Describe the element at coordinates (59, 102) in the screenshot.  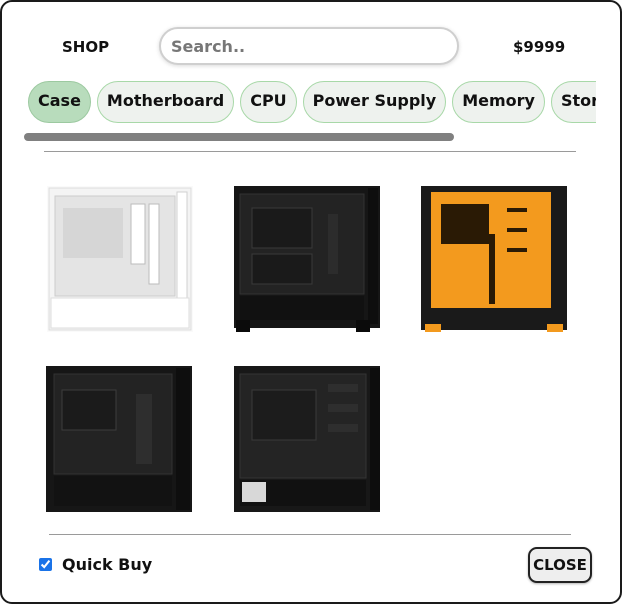
I see `tab-case: Case` at that location.